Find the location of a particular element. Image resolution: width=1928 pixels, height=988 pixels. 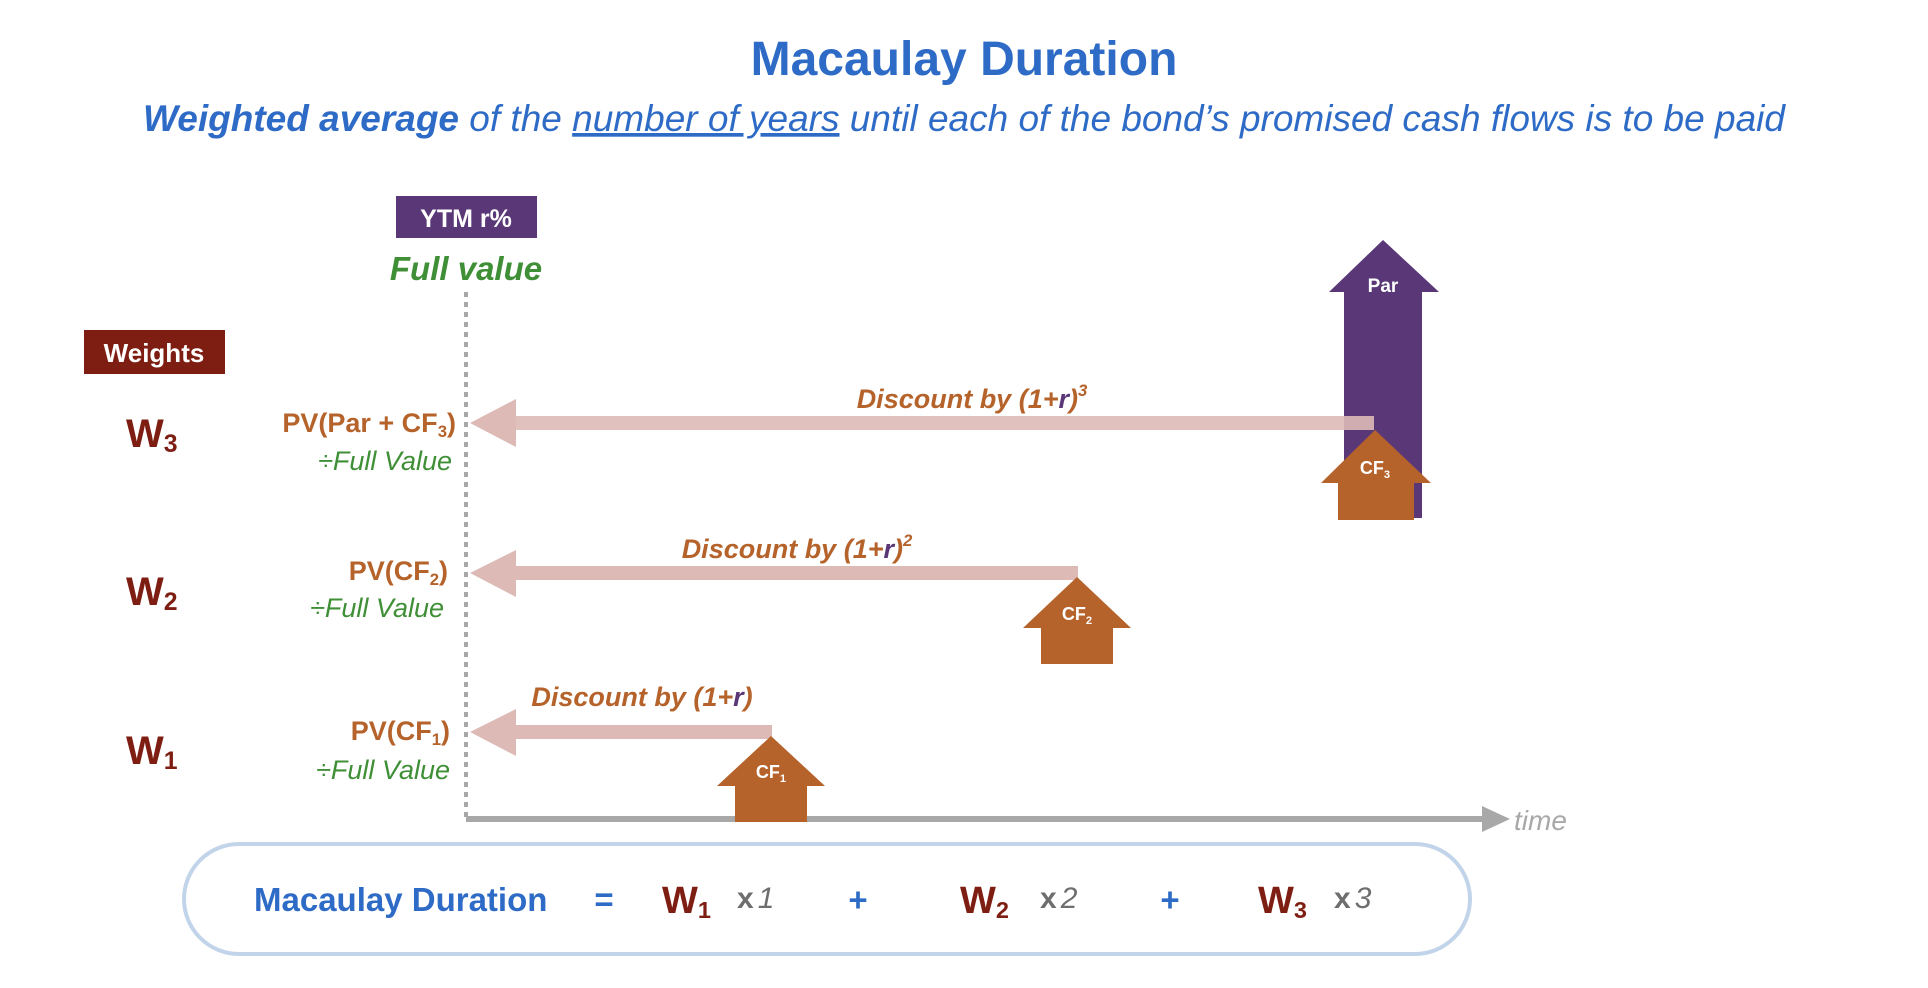

weight-label-w3: W3 is located at coordinates (152, 435).